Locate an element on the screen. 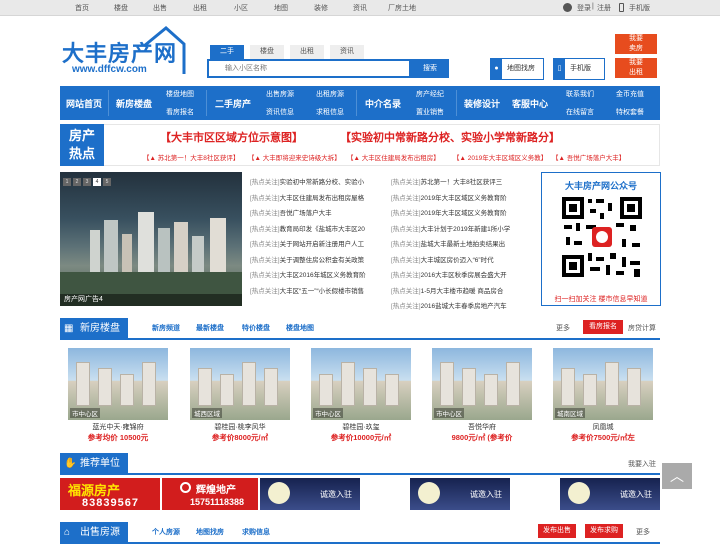  mortgage-calc-link: 房贷计算 is located at coordinates (642, 328).